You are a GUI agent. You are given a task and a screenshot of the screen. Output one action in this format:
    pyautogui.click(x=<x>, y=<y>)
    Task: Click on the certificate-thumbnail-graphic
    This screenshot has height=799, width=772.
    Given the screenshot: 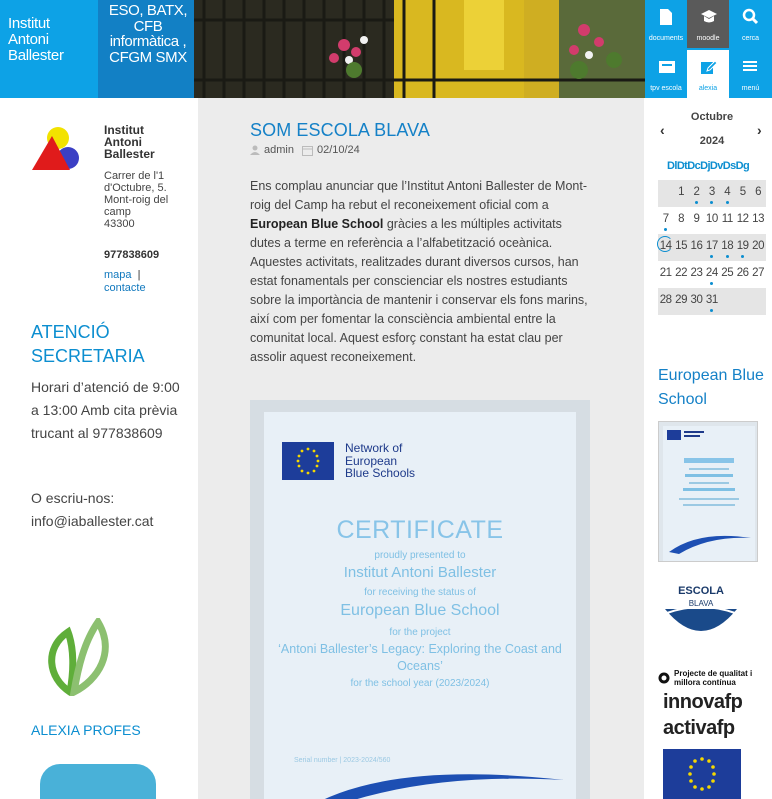 What is the action you would take?
    pyautogui.click(x=708, y=491)
    